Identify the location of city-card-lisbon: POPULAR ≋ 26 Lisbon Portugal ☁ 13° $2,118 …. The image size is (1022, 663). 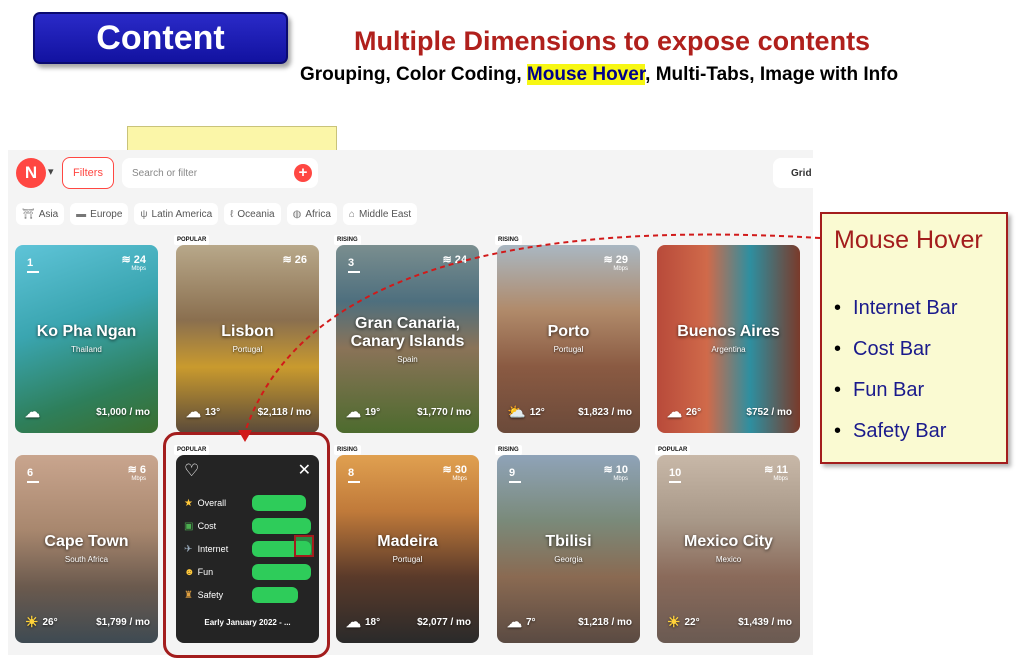
(246, 334).